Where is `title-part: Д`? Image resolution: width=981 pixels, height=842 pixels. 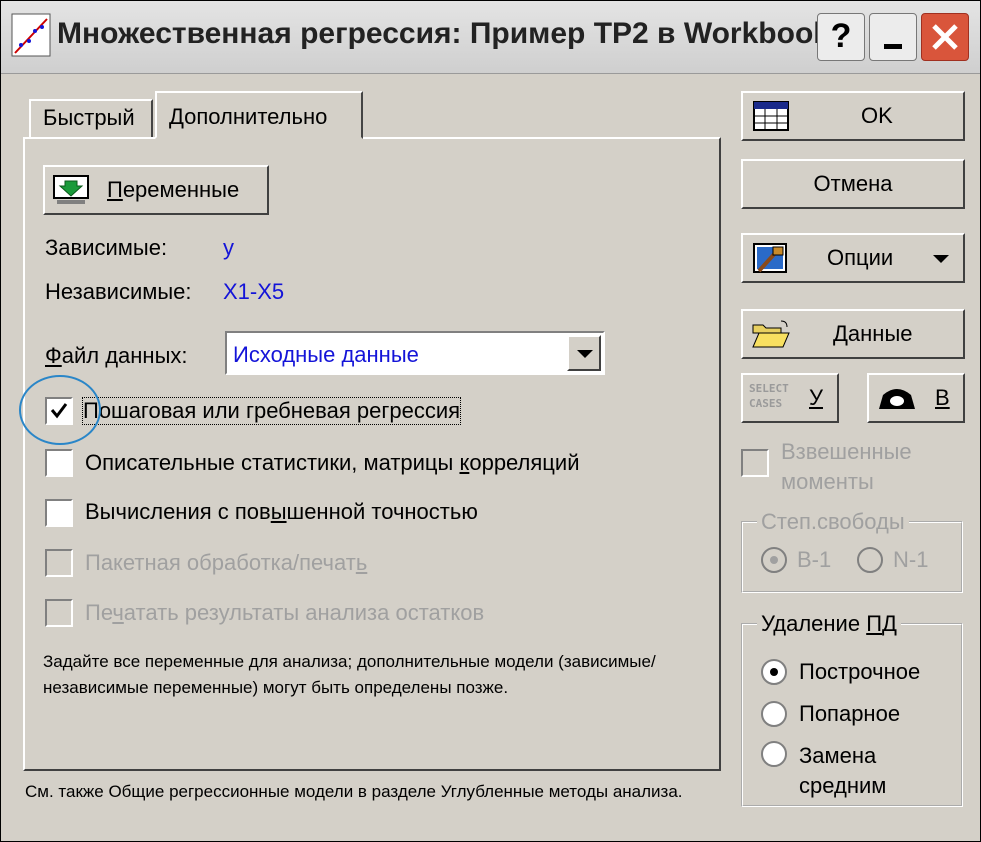
title-part: Д is located at coordinates (889, 623).